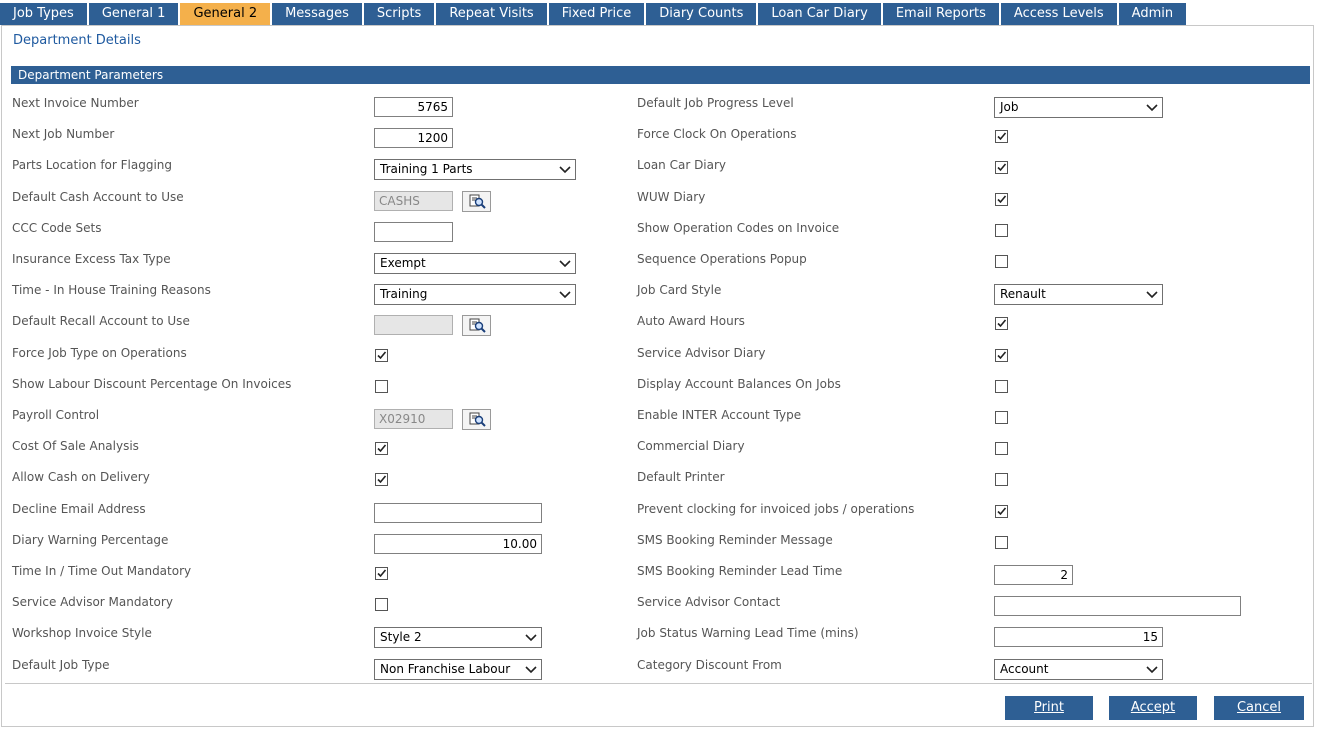 This screenshot has width=1318, height=730. I want to click on field-row-loan-car-diary: Loan Car Diary, so click(659, 169).